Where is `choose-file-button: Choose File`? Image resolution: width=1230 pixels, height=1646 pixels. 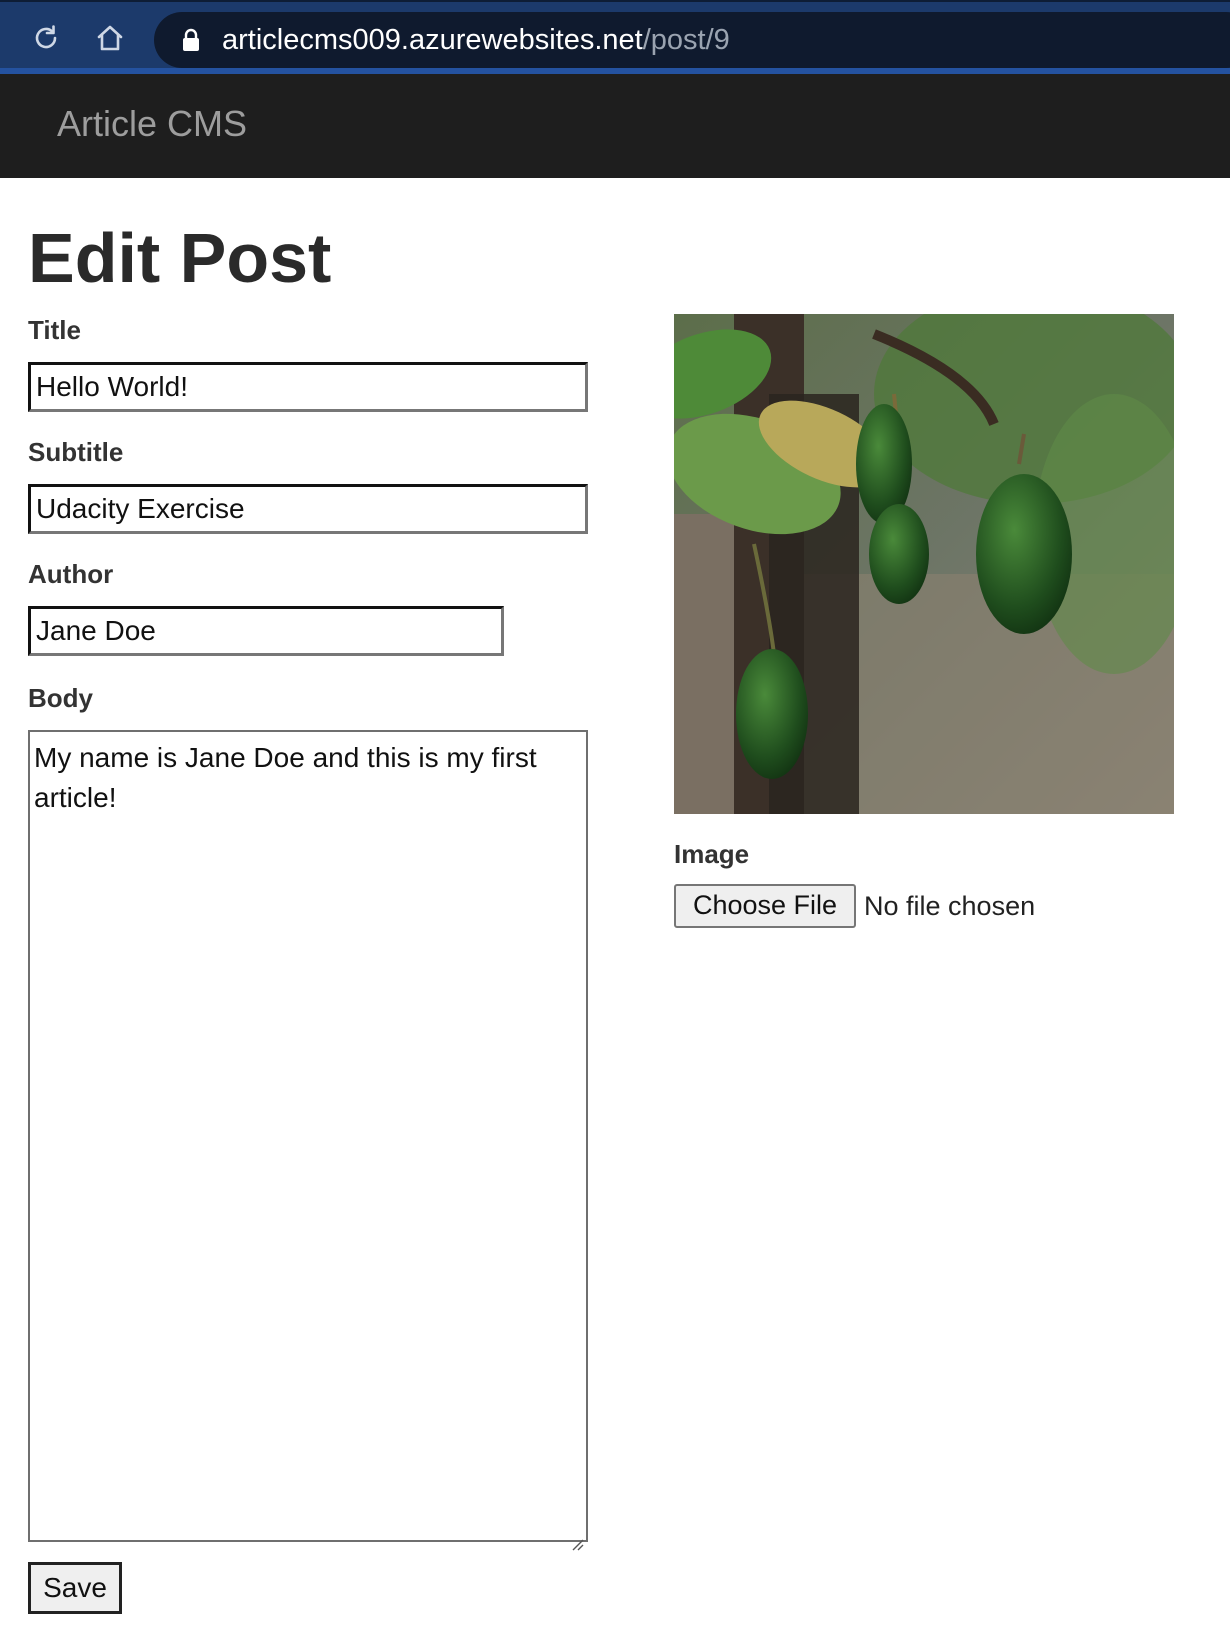
choose-file-button: Choose File is located at coordinates (765, 906).